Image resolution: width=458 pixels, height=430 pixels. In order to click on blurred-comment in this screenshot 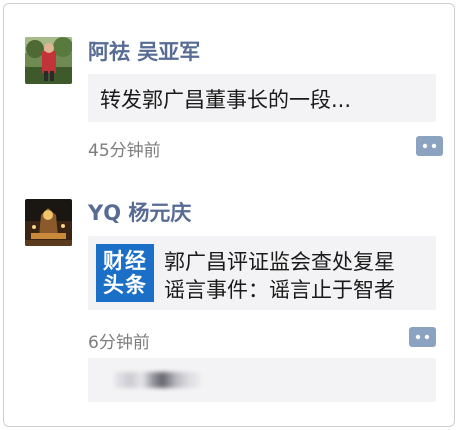, I will do `click(158, 380)`.